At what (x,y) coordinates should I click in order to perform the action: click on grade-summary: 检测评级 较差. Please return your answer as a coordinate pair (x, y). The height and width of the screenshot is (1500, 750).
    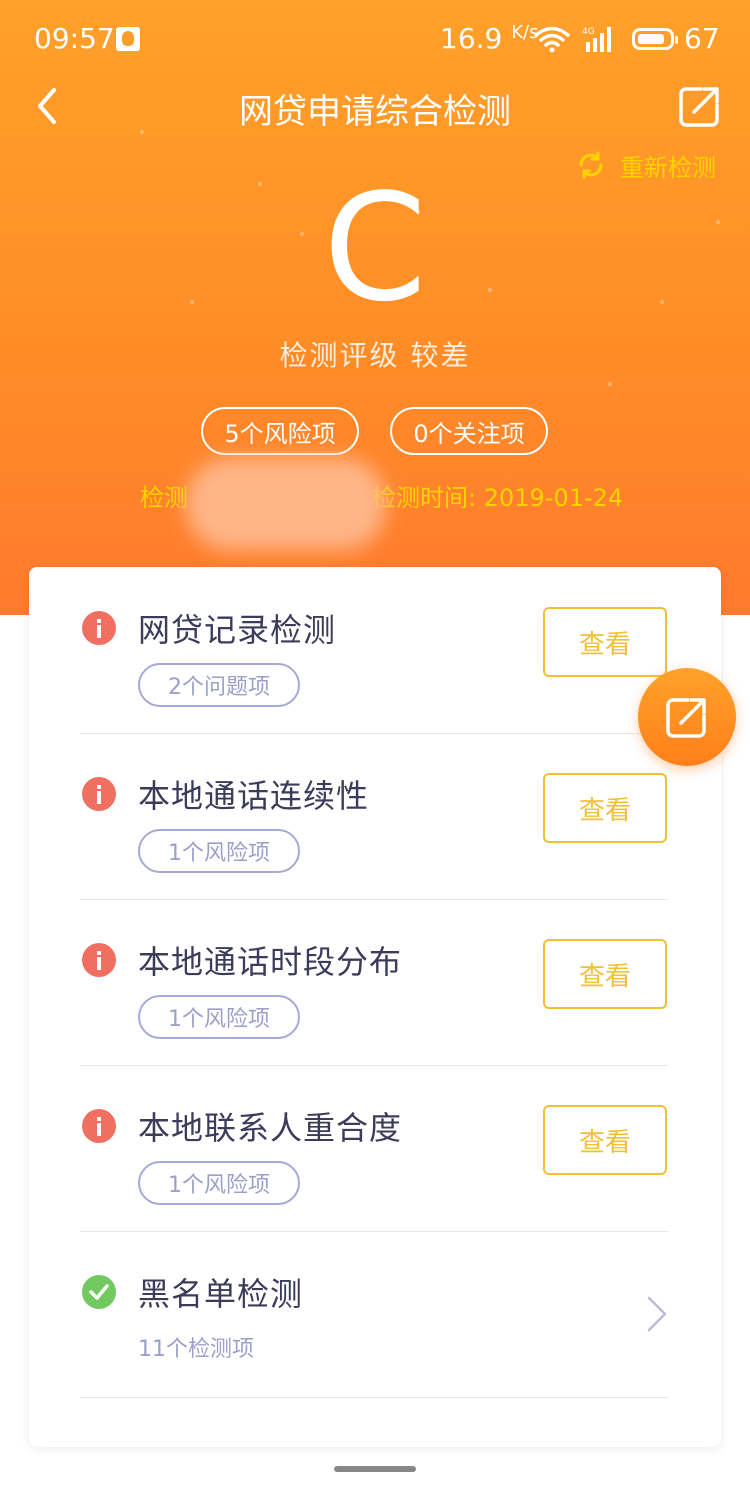
    Looking at the image, I should click on (375, 354).